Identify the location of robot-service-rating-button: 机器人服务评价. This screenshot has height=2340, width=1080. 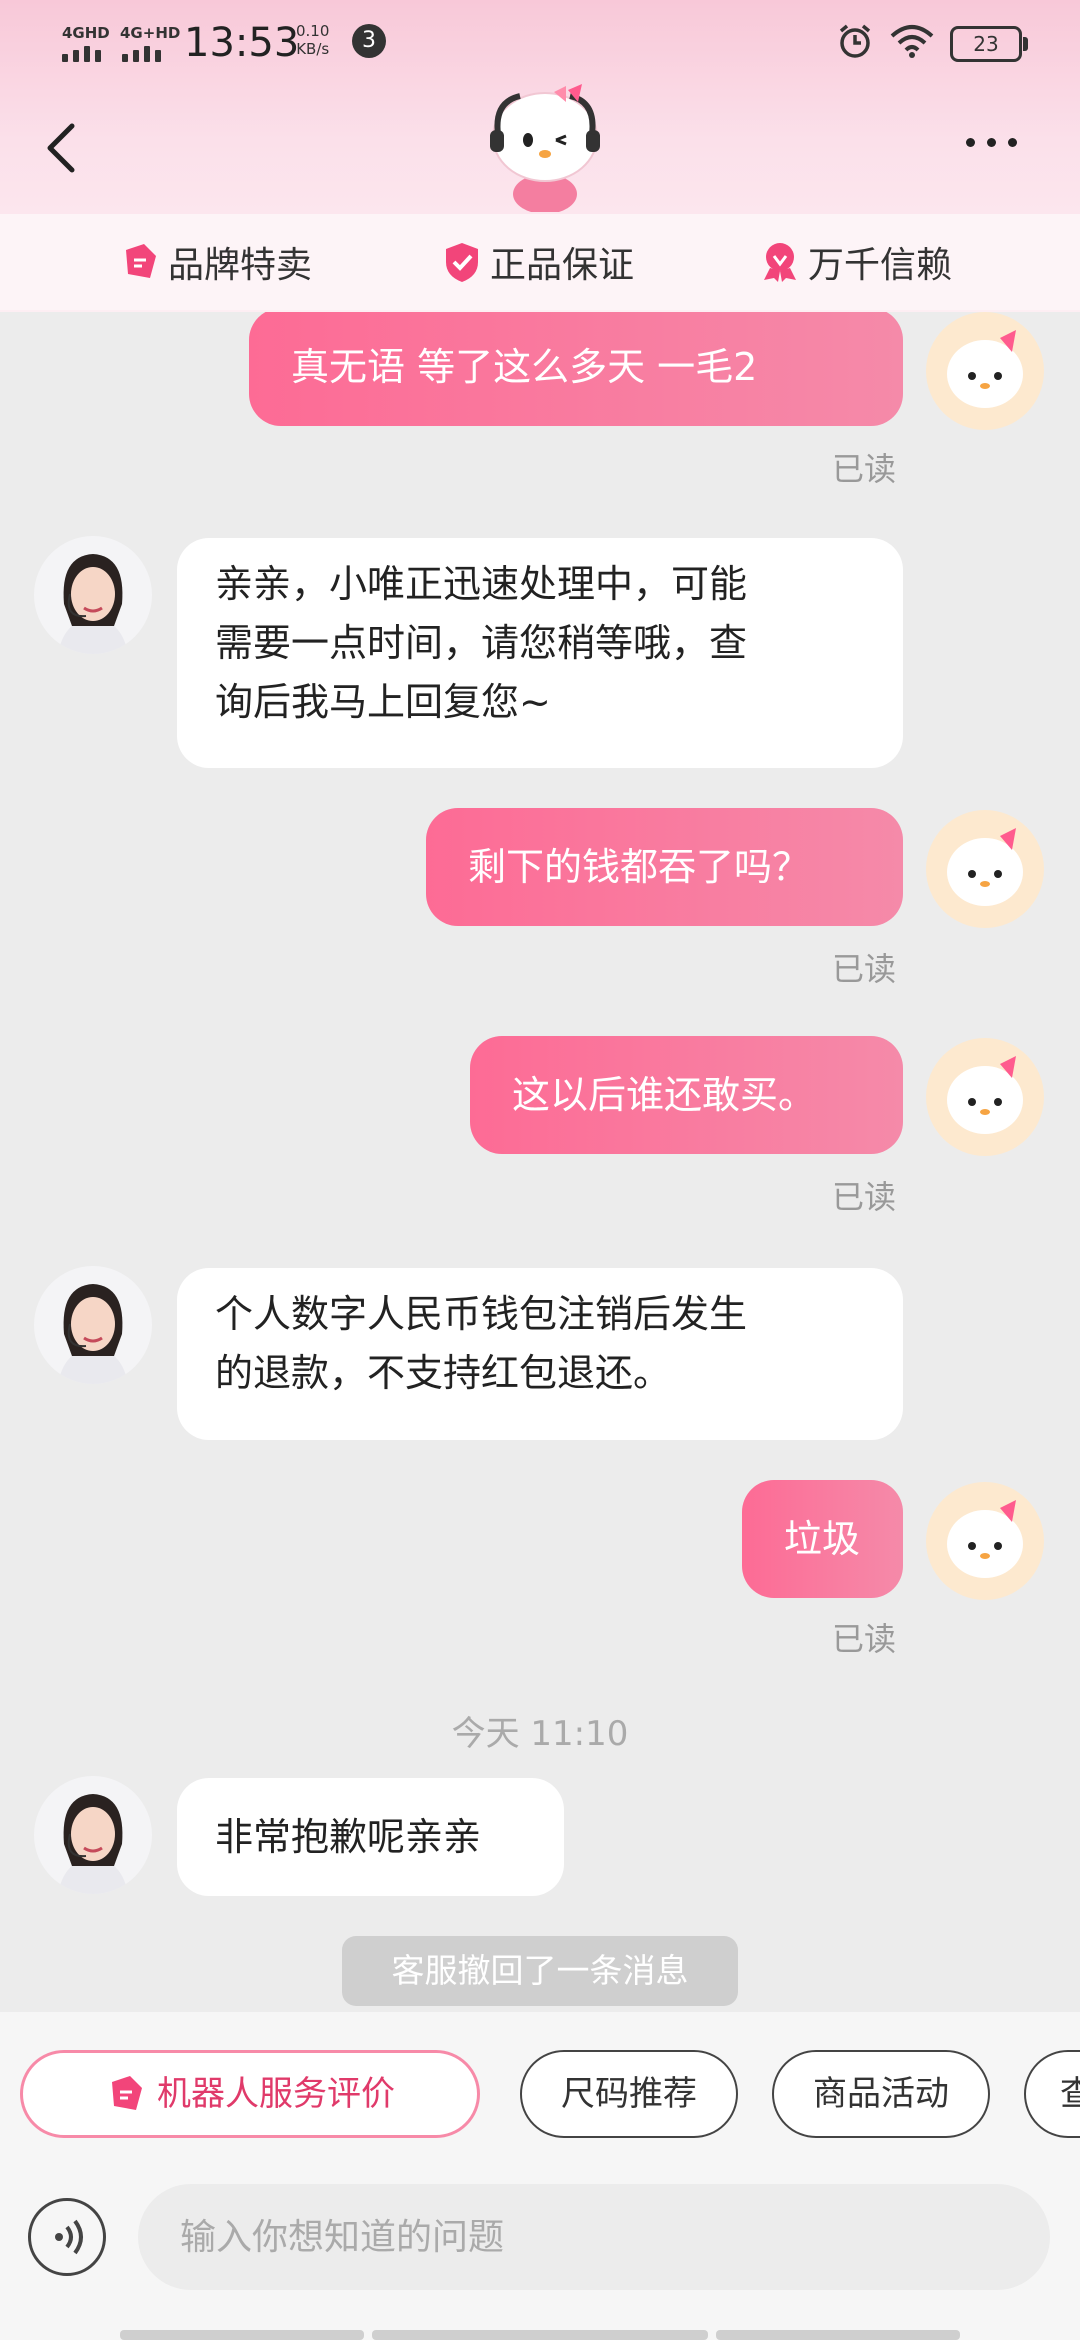
(250, 2094).